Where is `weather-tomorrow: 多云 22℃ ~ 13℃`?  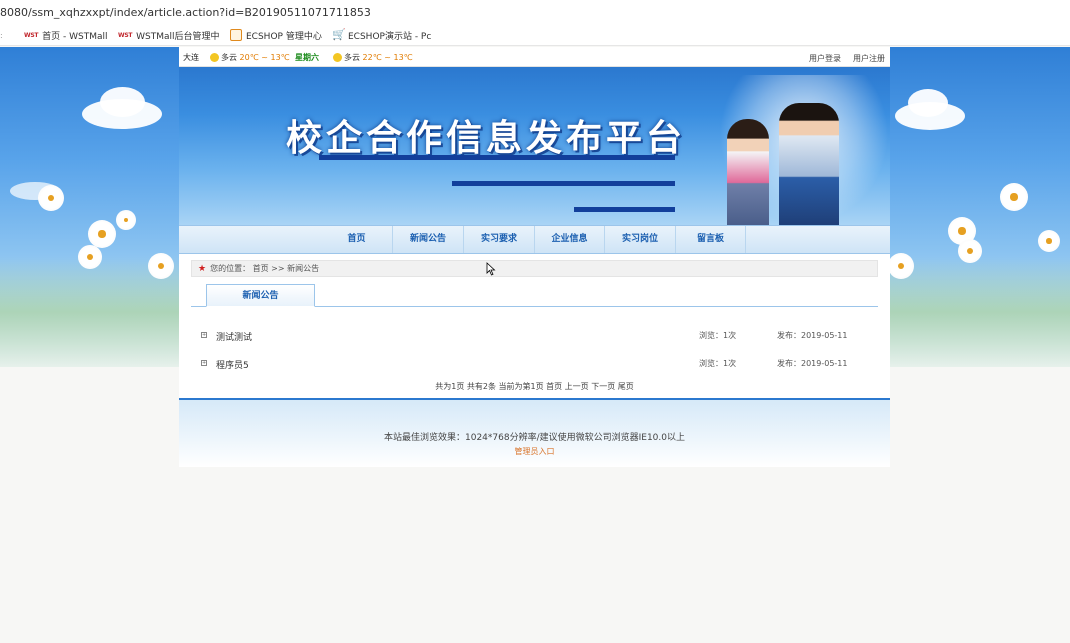 weather-tomorrow: 多云 22℃ ~ 13℃ is located at coordinates (373, 57).